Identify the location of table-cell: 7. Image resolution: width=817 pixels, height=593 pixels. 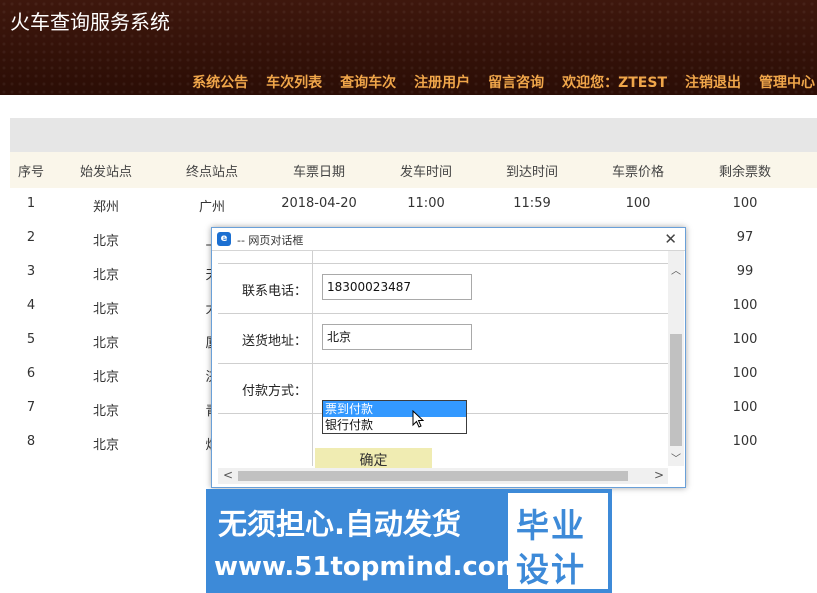
(31, 407).